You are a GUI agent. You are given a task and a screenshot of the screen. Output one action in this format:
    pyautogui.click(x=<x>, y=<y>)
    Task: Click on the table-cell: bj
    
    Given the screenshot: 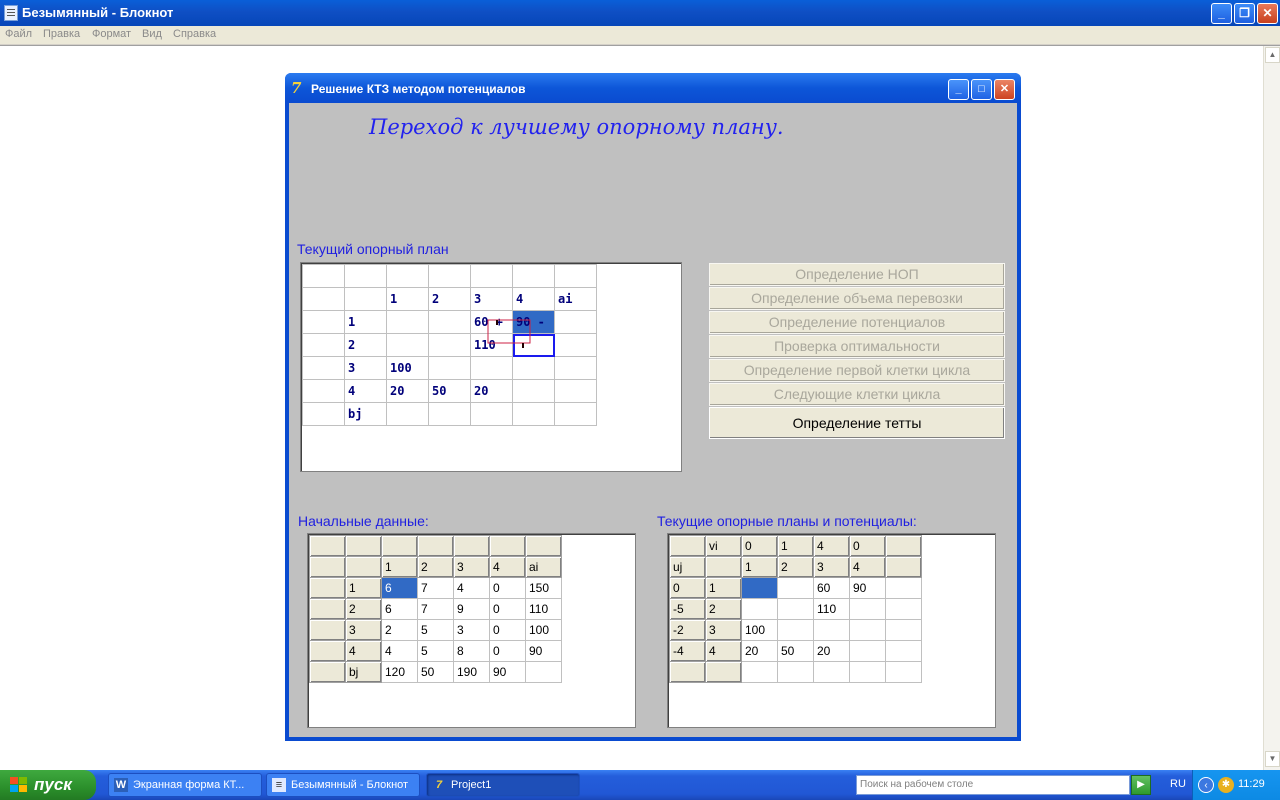 What is the action you would take?
    pyautogui.click(x=363, y=672)
    